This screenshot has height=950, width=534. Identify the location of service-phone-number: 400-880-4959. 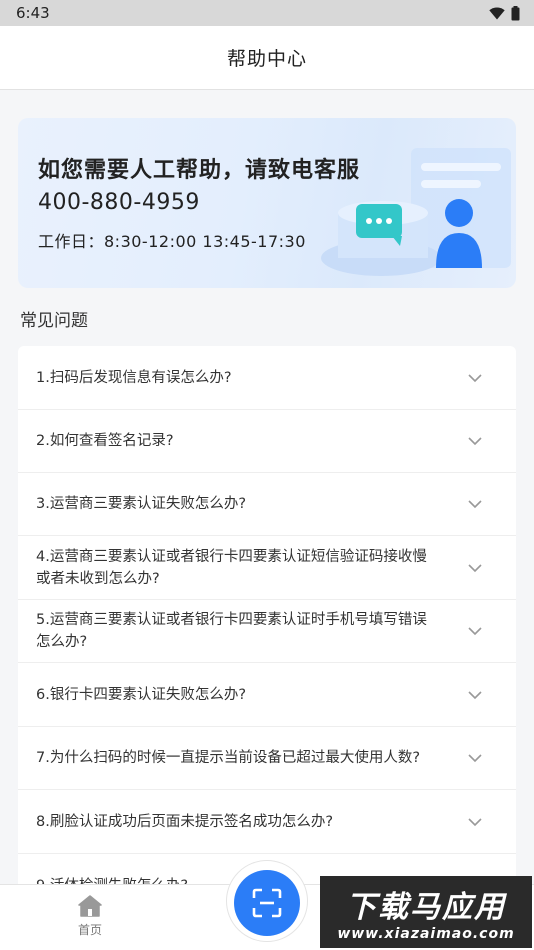
(119, 202).